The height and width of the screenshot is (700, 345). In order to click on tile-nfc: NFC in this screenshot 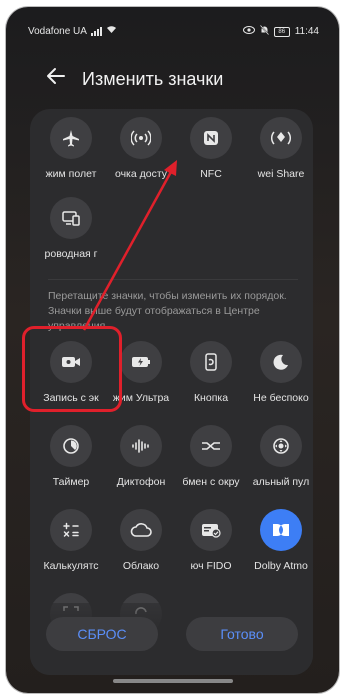, I will do `click(211, 148)`.